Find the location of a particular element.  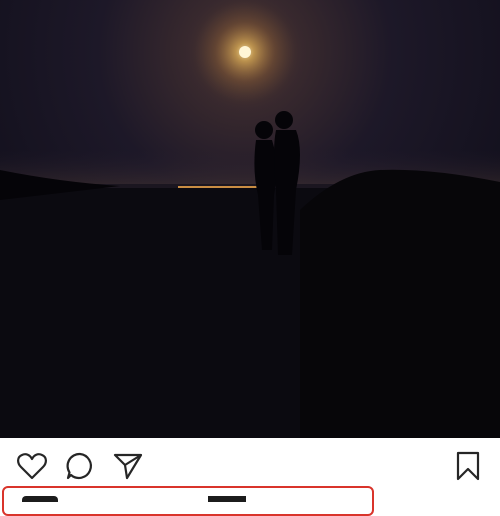

avatar-peek is located at coordinates (40, 499).